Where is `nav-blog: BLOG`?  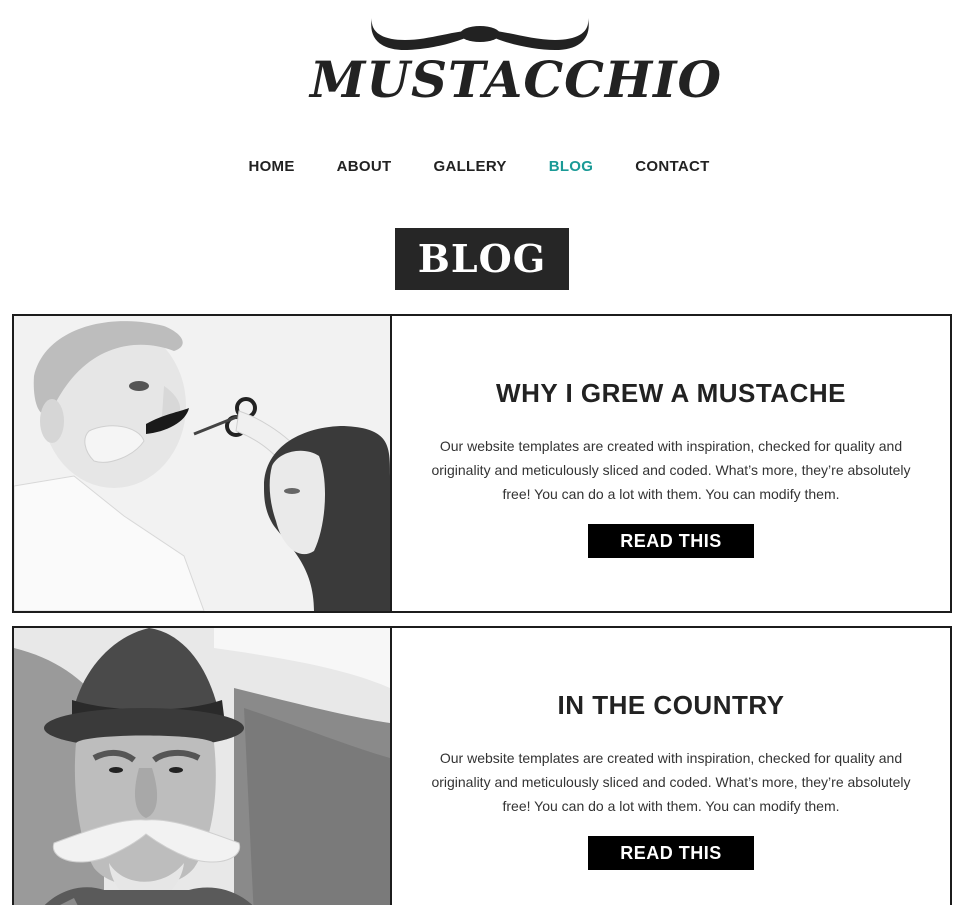
nav-blog: BLOG is located at coordinates (571, 167).